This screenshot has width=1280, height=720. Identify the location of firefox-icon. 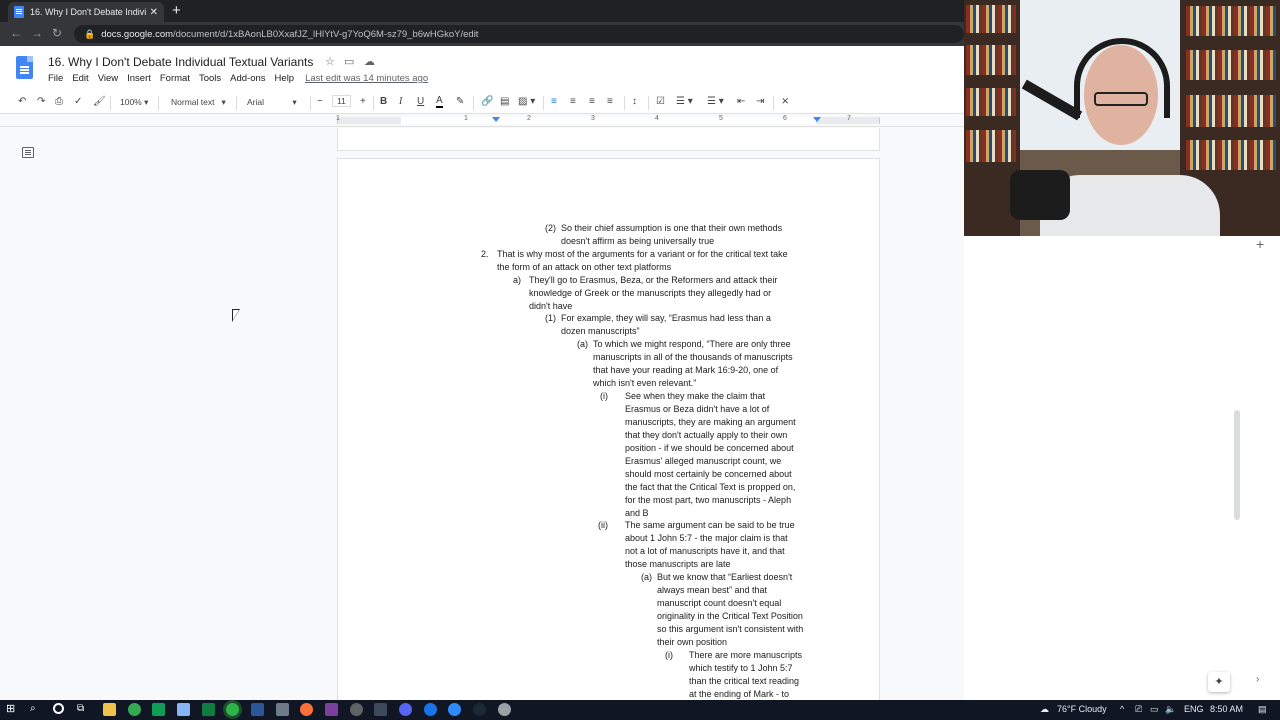
(306, 709).